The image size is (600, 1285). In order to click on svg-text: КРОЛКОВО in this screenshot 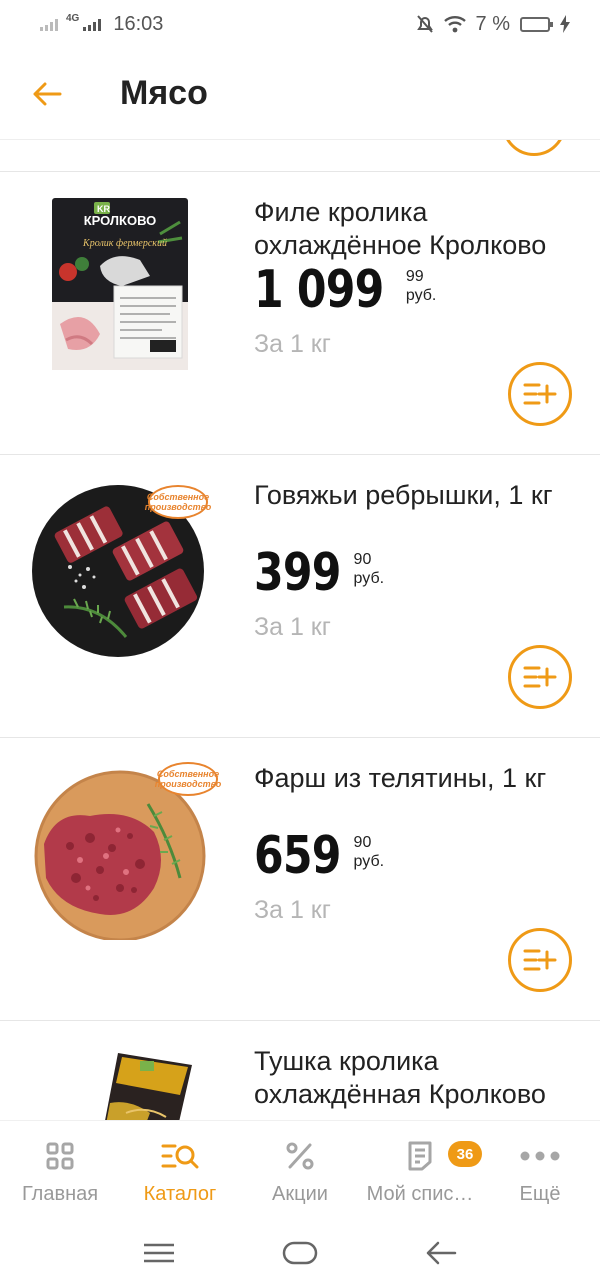, I will do `click(120, 220)`.